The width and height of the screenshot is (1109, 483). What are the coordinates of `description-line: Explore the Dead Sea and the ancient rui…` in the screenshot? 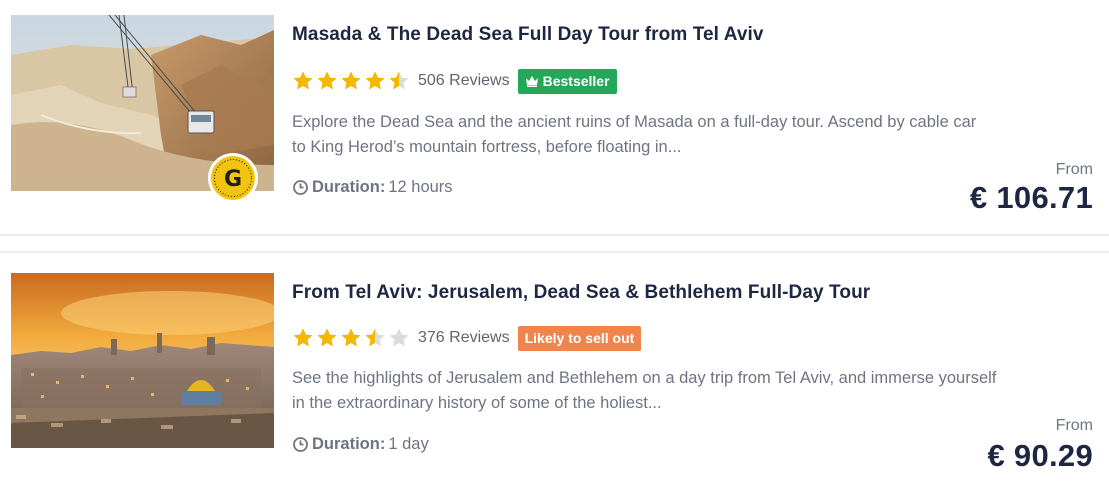 It's located at (634, 122).